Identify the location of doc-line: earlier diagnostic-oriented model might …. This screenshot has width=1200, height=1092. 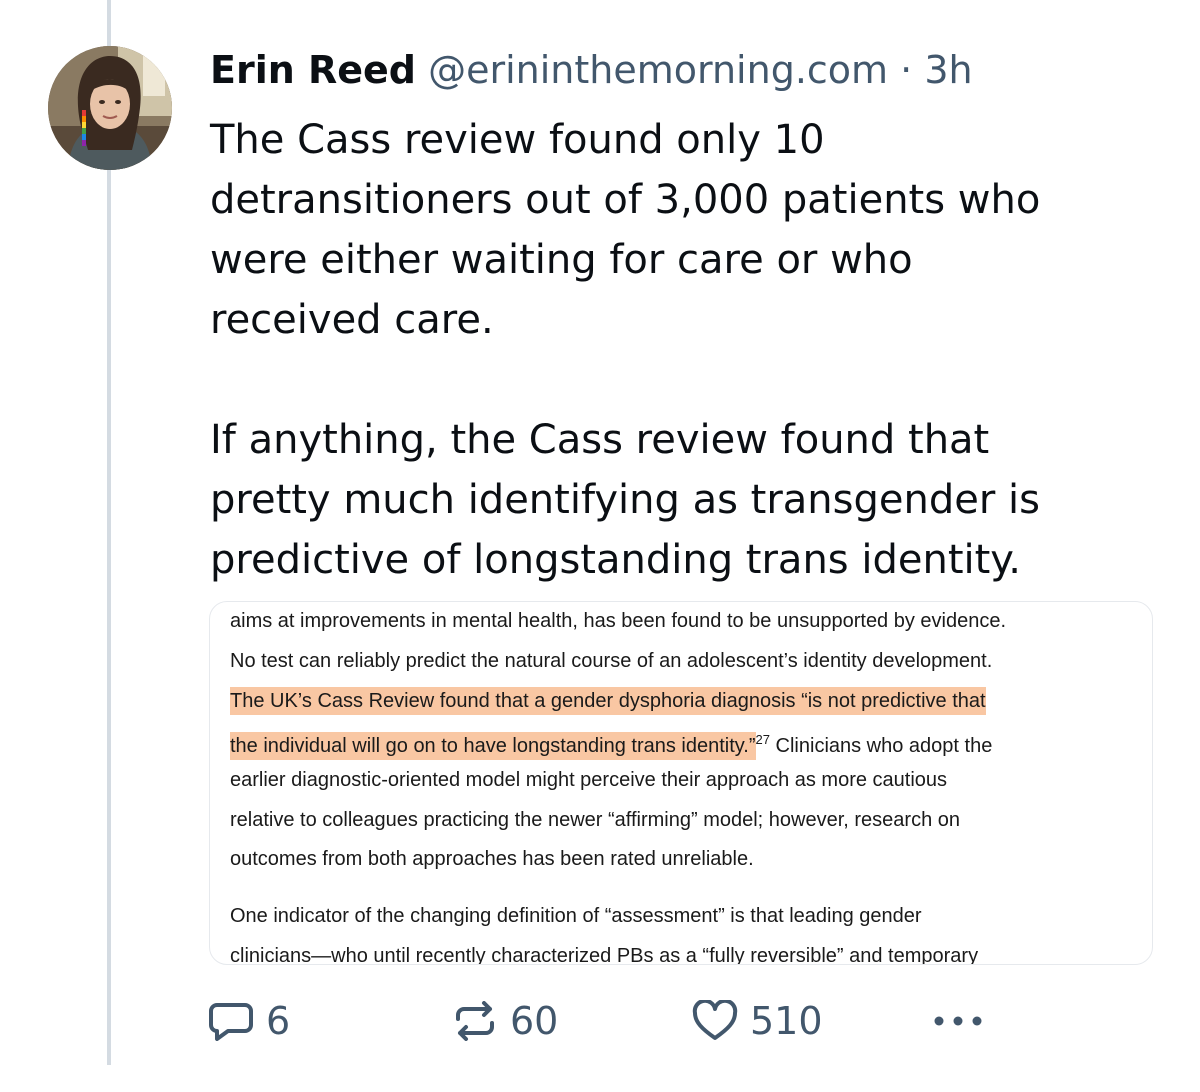
(589, 780).